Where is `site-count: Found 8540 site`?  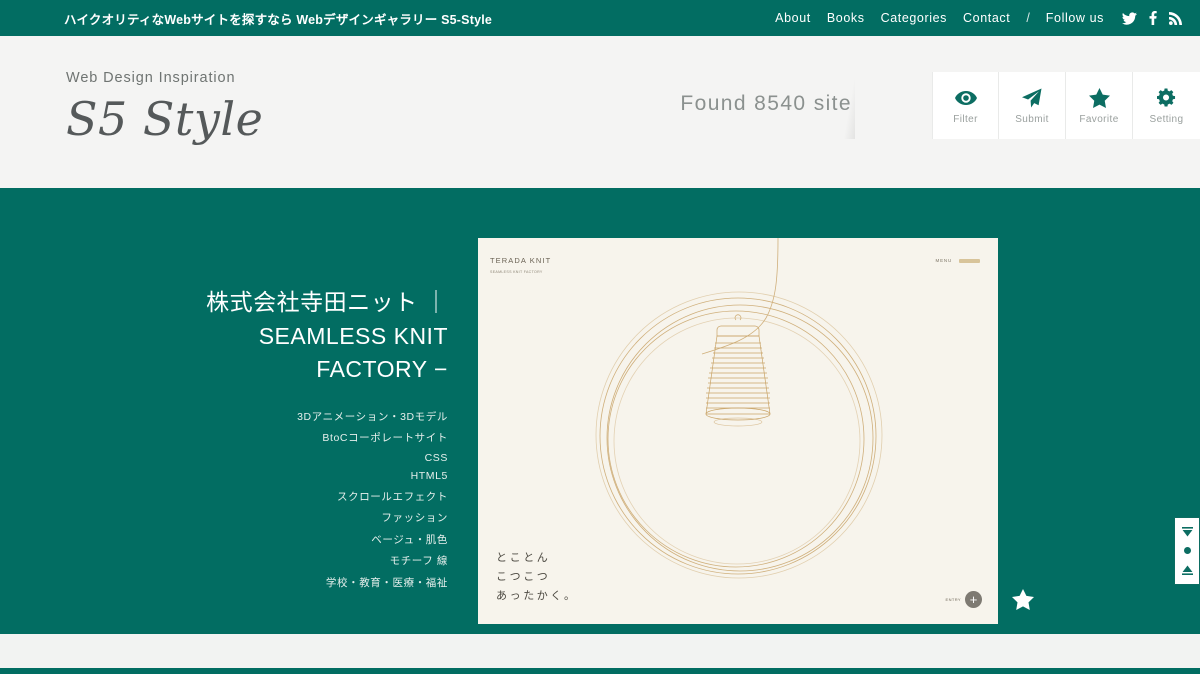 site-count: Found 8540 site is located at coordinates (766, 104).